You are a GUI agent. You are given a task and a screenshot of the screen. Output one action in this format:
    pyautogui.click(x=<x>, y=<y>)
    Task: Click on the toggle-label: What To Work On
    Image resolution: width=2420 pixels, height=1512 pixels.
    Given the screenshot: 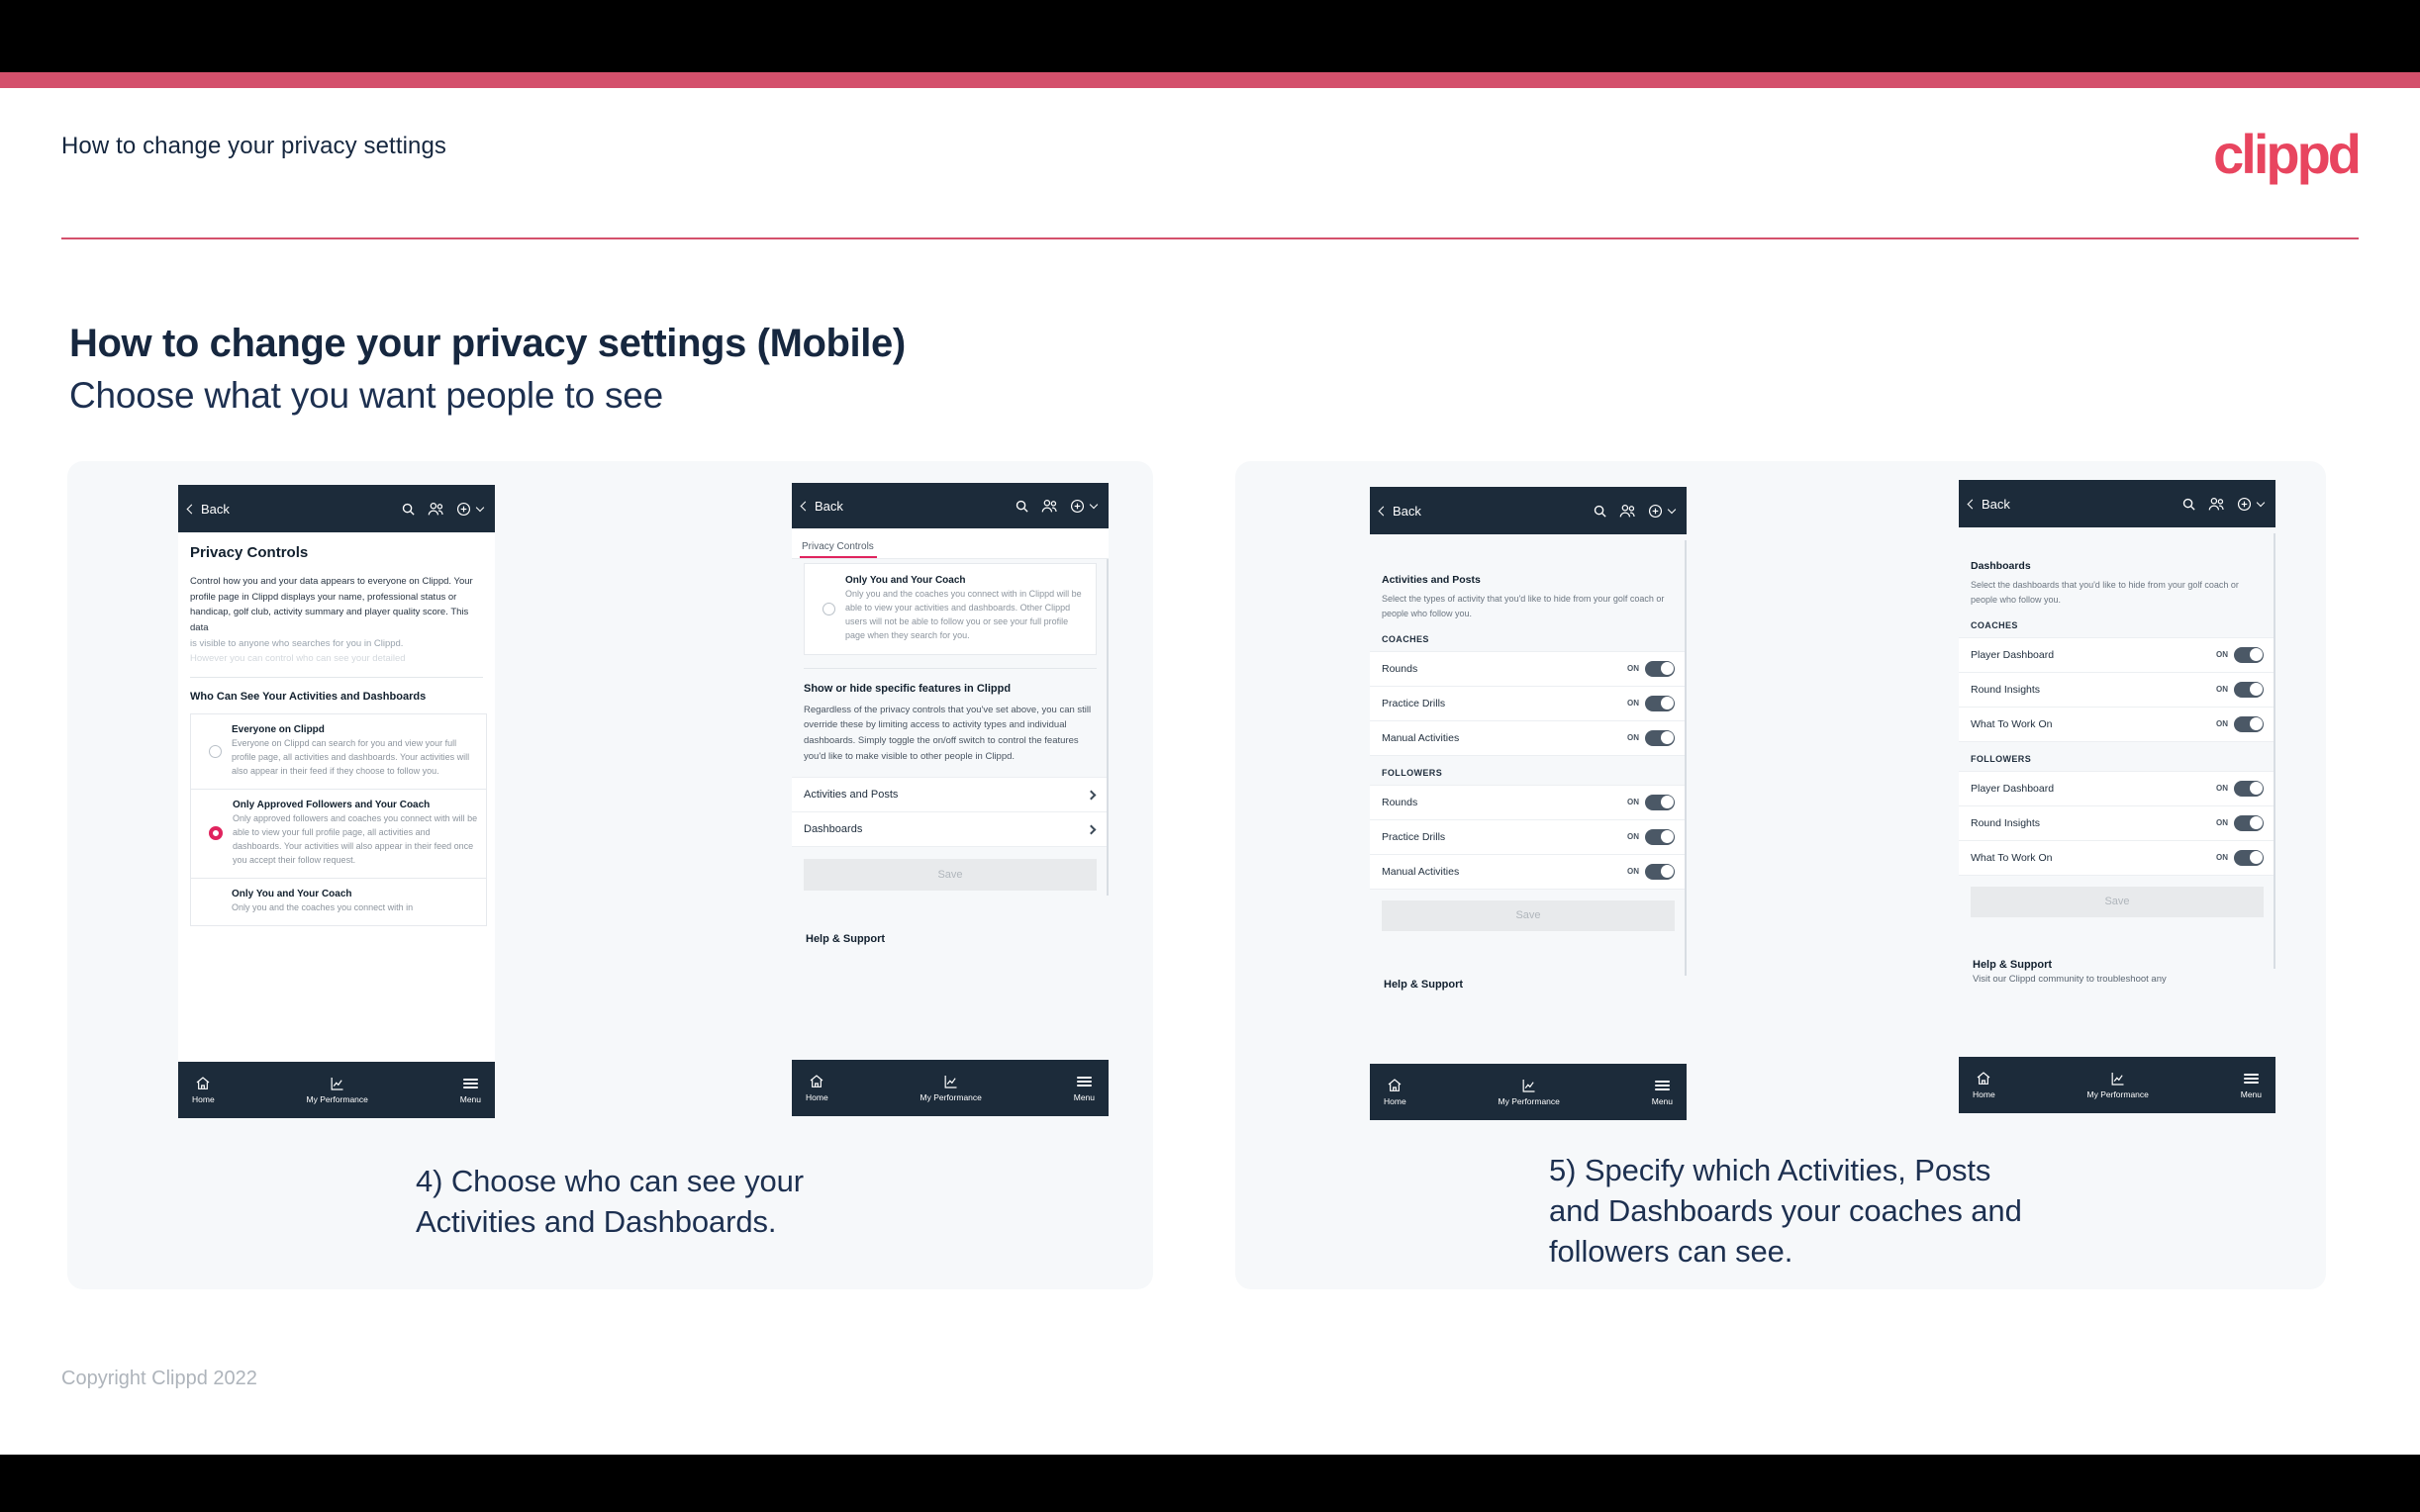 What is the action you would take?
    pyautogui.click(x=2012, y=724)
    